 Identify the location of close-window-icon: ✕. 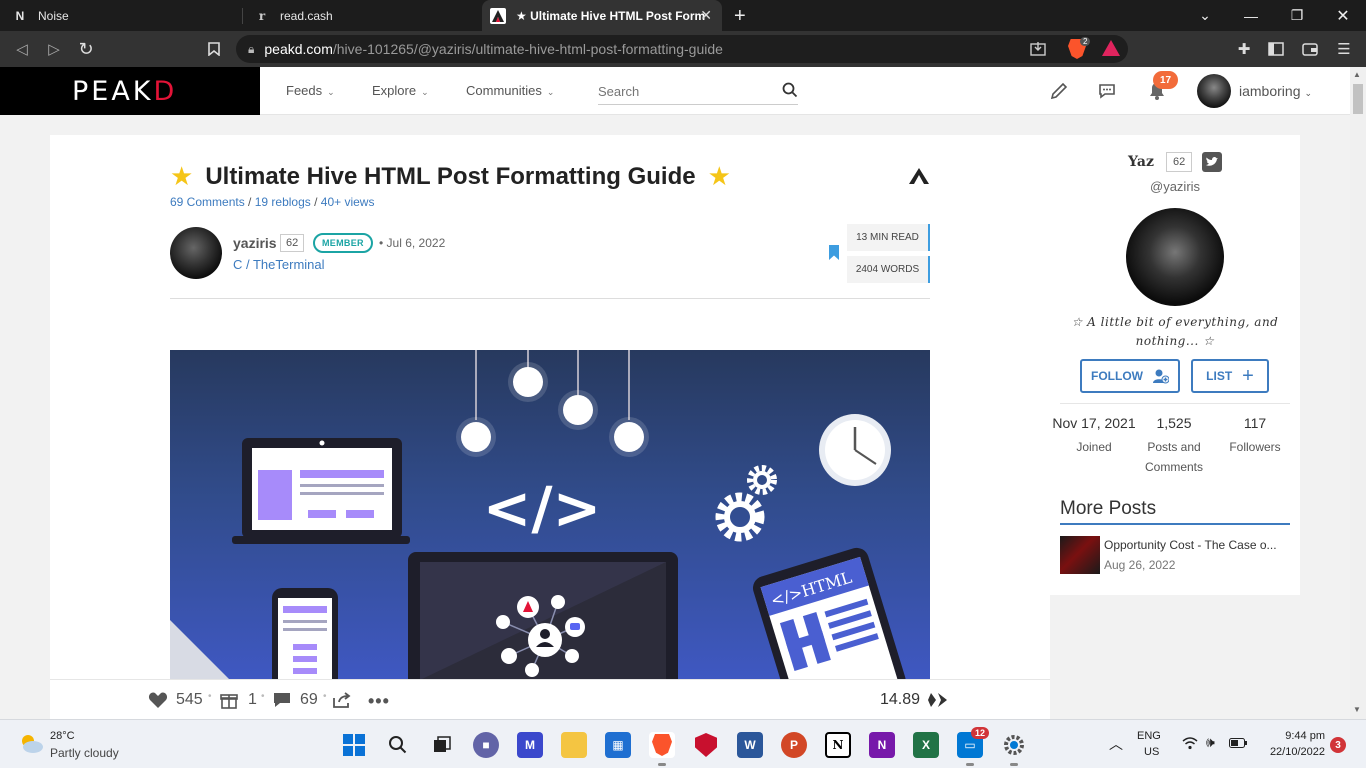
(1343, 15).